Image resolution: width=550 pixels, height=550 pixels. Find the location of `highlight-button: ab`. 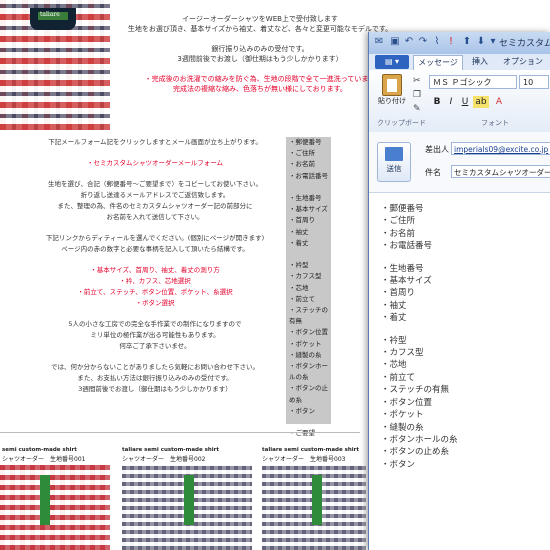

highlight-button: ab is located at coordinates (481, 102).